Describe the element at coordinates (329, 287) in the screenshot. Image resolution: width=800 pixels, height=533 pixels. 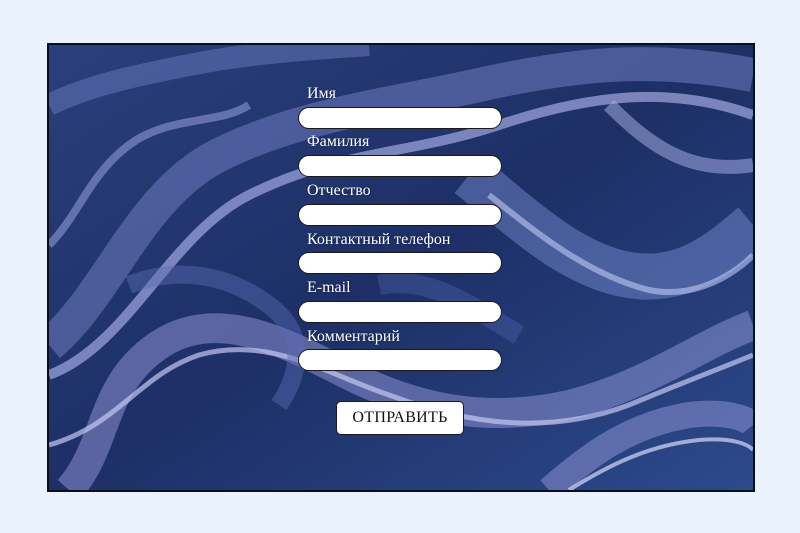
I see `email-label: E-mail` at that location.